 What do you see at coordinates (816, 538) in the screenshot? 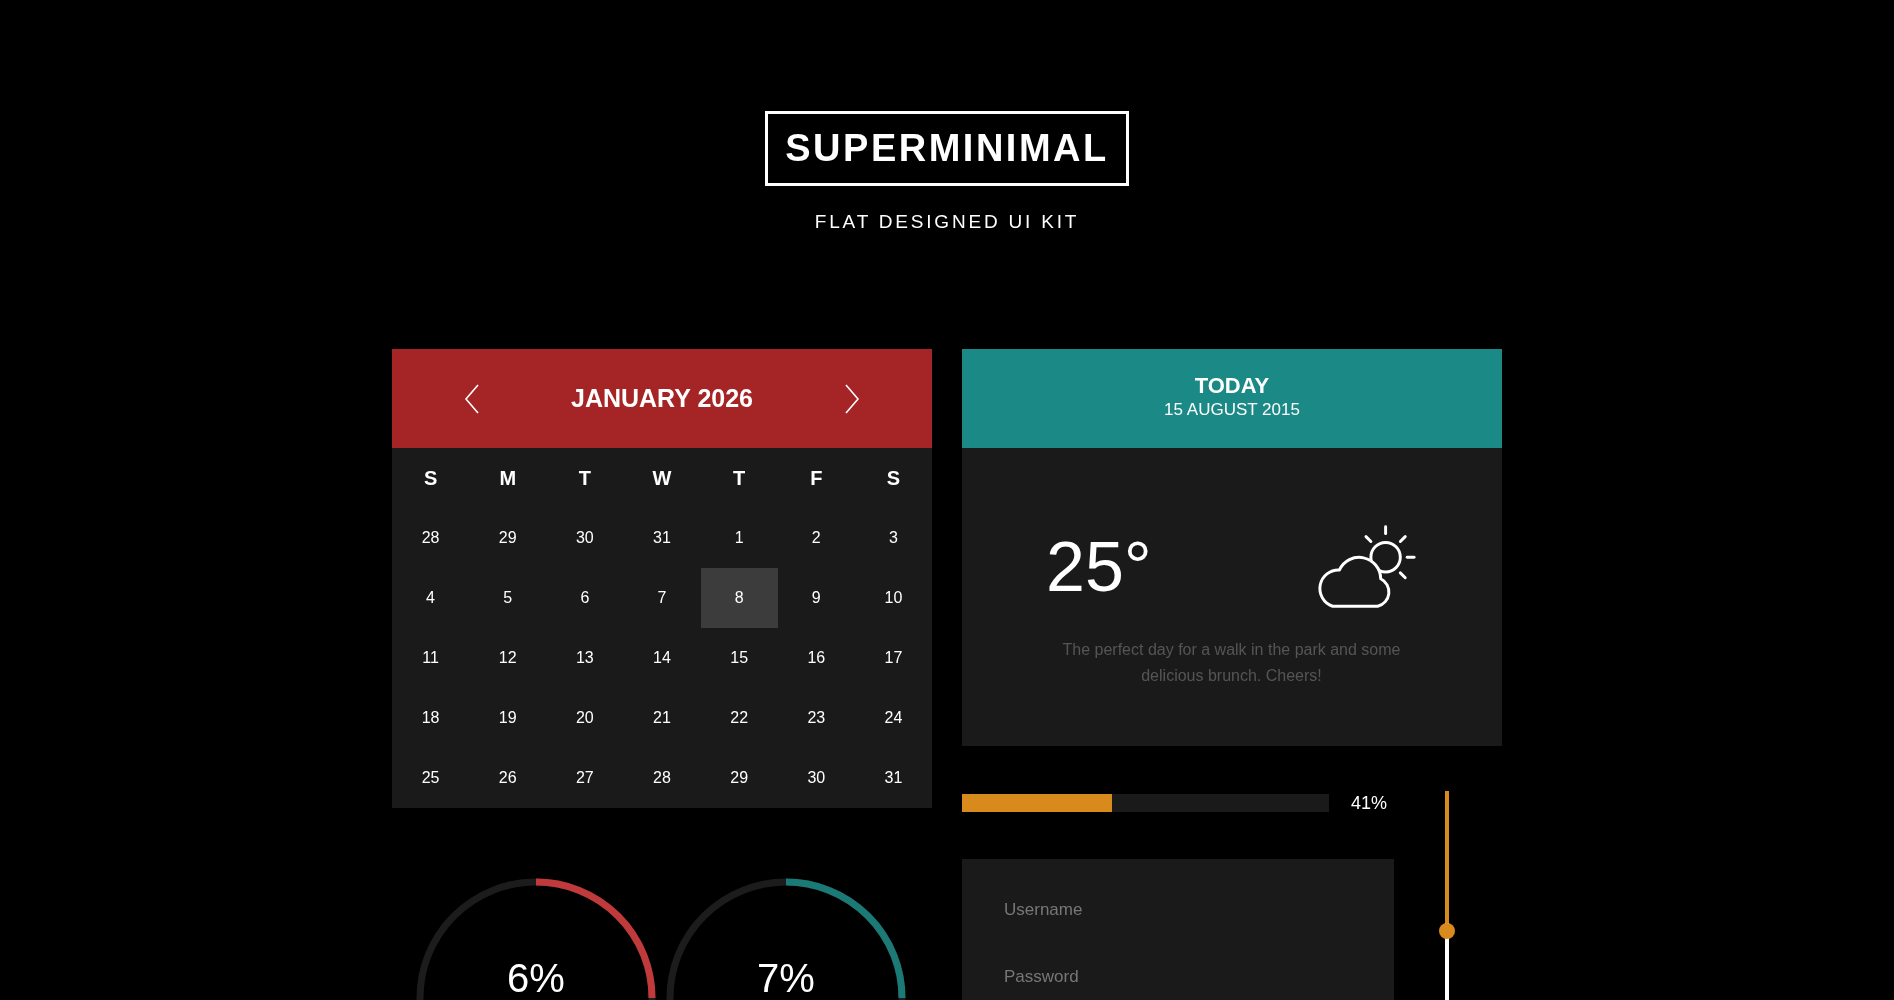
I see `calendar-day: 2` at bounding box center [816, 538].